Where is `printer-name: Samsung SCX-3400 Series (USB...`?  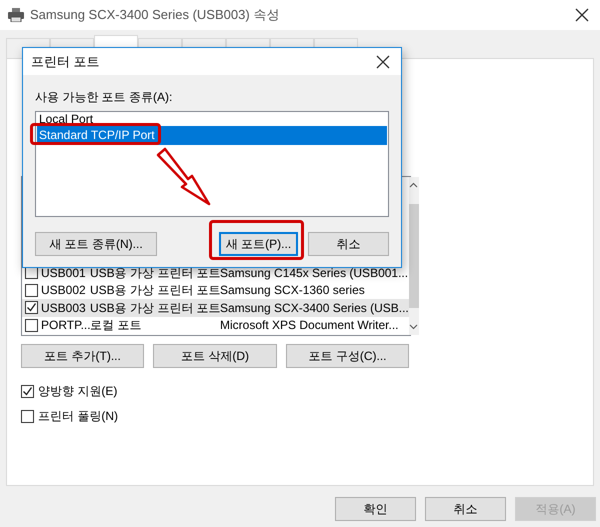
printer-name: Samsung SCX-3400 Series (USB... is located at coordinates (314, 308).